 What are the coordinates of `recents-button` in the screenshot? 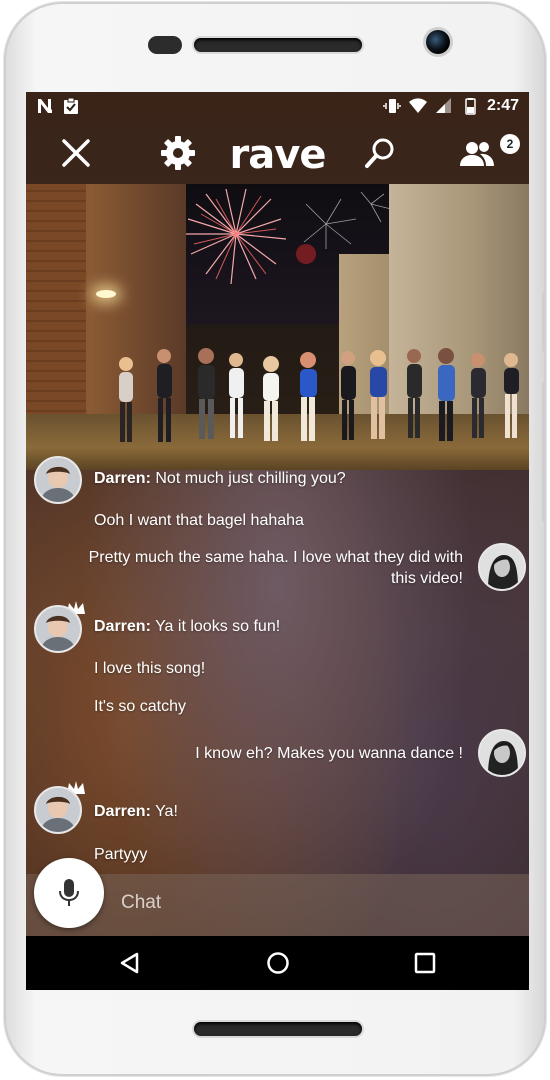 It's located at (425, 963).